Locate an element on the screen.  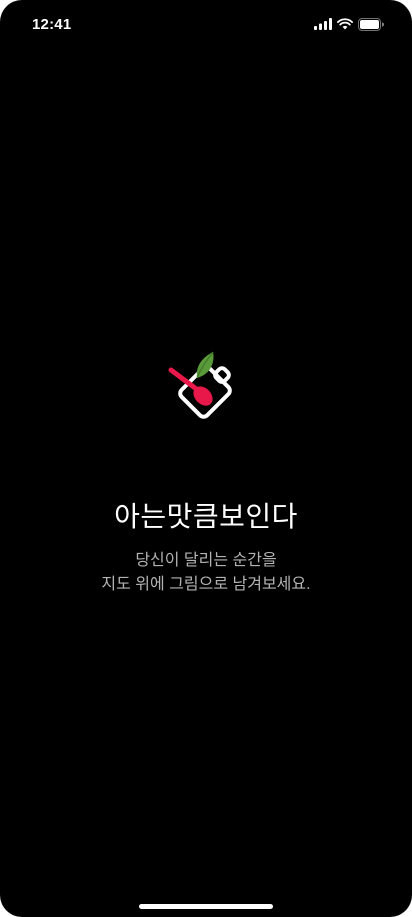
app-logo is located at coordinates (207, 388).